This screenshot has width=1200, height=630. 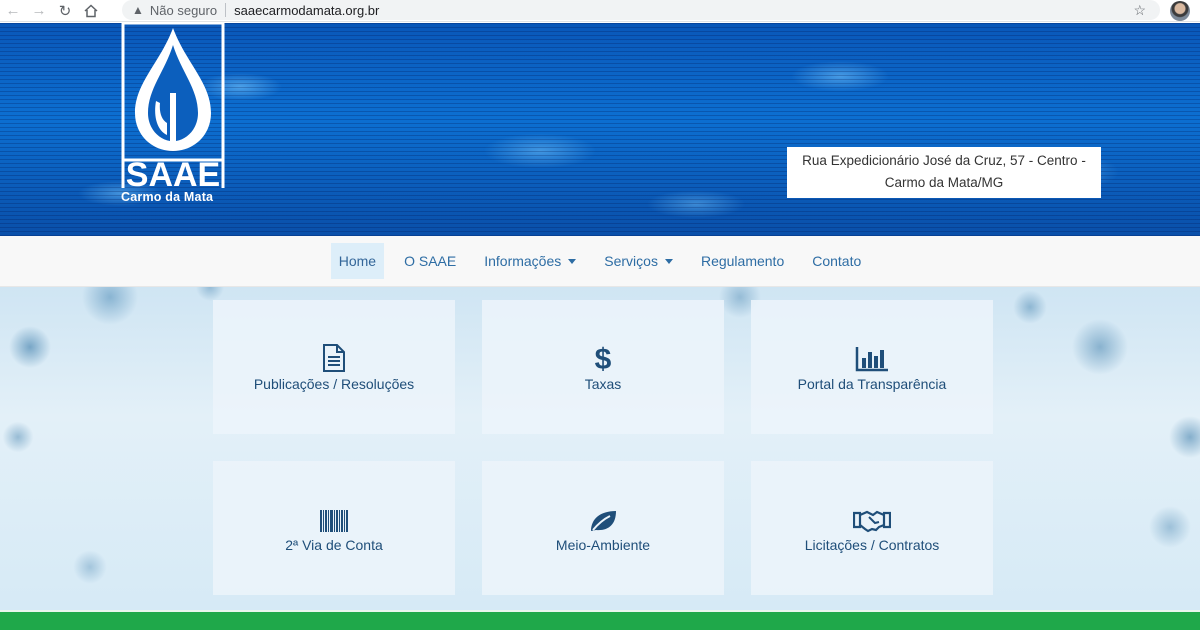 I want to click on tile-licitacoes: Licitações / Contratos, so click(x=872, y=528).